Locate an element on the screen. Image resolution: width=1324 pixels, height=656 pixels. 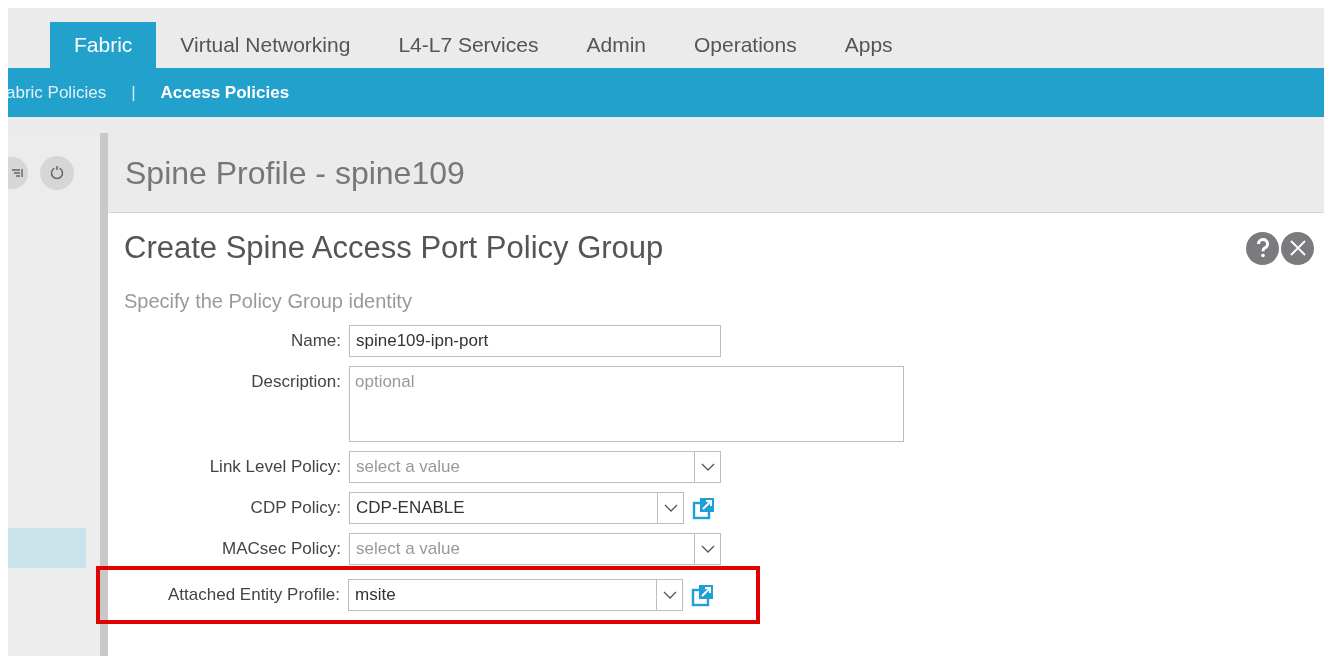
field-label: Link Level Policy: is located at coordinates (275, 466).